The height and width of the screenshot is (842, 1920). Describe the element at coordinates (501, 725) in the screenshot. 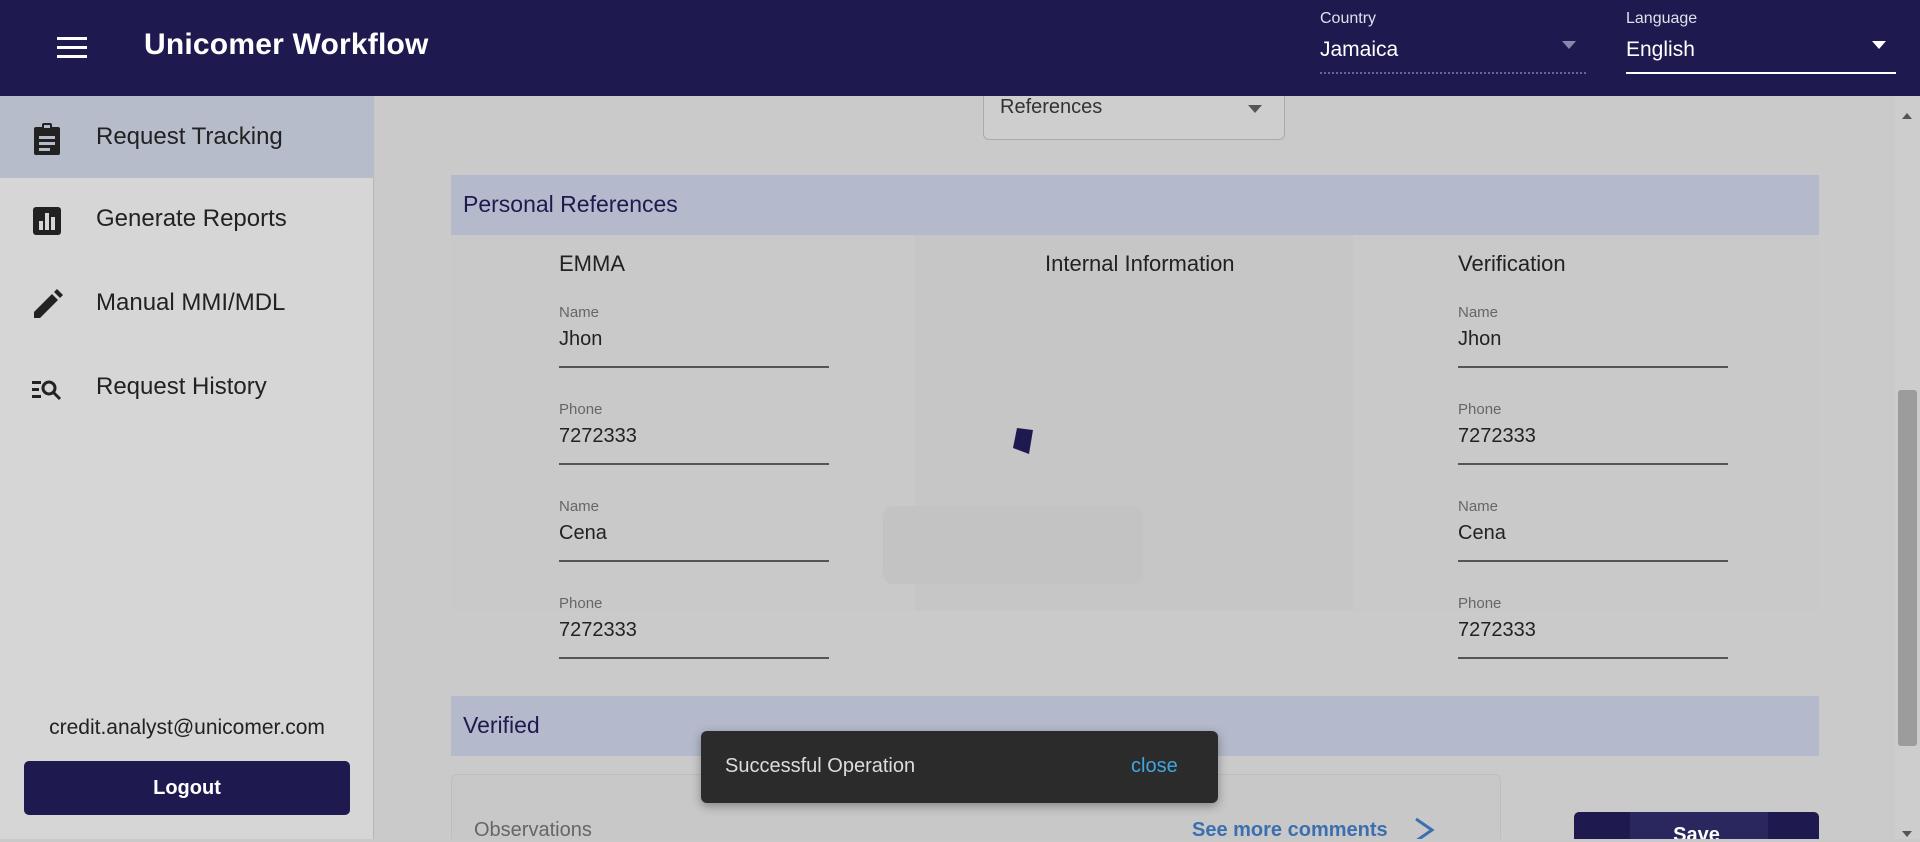

I see `section-title: Verified` at that location.